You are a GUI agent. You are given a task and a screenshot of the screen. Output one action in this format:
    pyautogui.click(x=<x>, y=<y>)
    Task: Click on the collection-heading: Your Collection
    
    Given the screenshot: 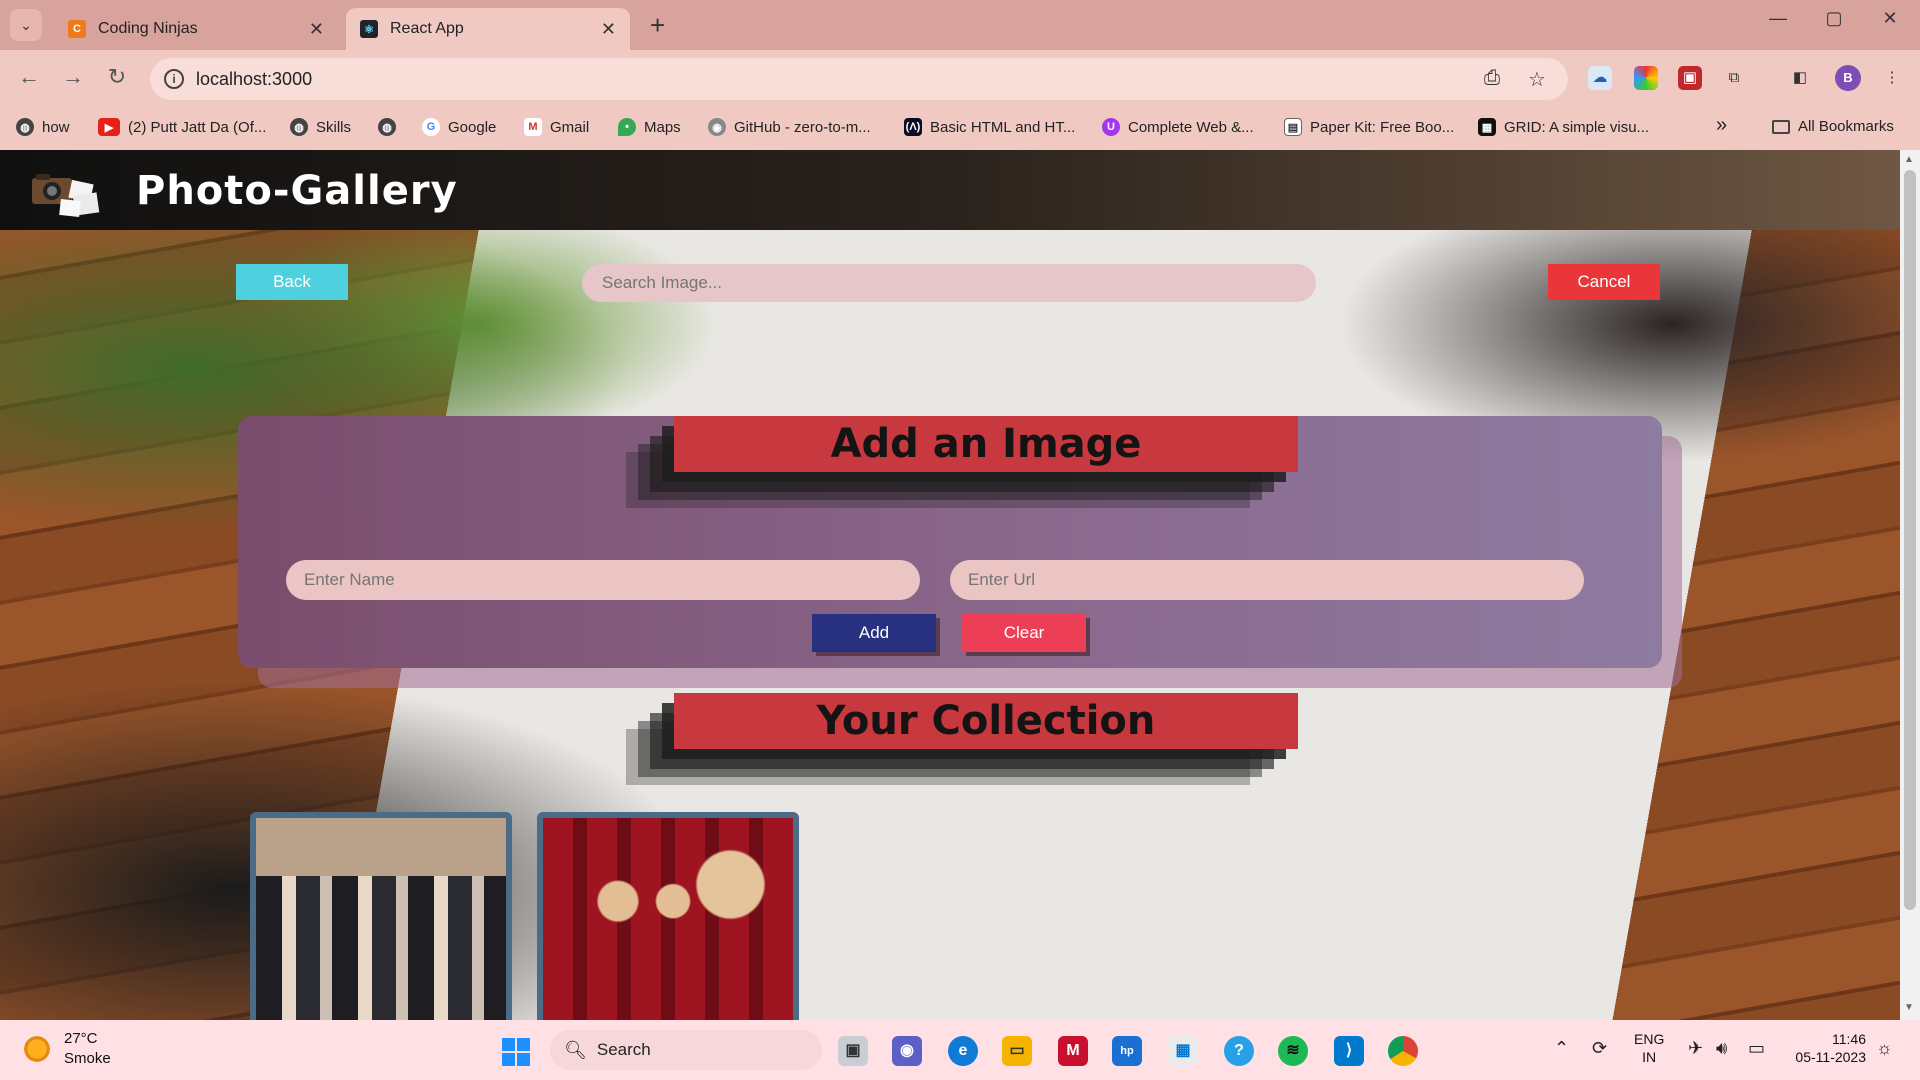 What is the action you would take?
    pyautogui.click(x=986, y=721)
    